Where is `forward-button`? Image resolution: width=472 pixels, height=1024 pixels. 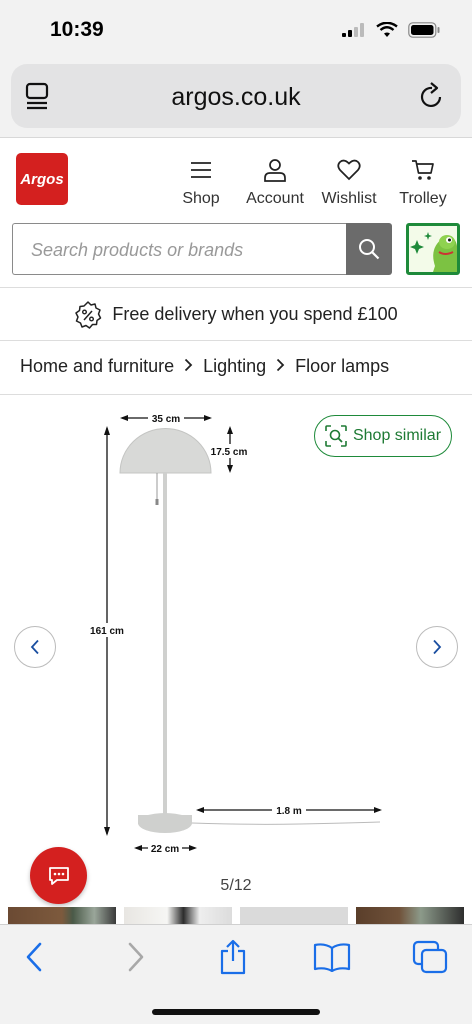
forward-button is located at coordinates (136, 957).